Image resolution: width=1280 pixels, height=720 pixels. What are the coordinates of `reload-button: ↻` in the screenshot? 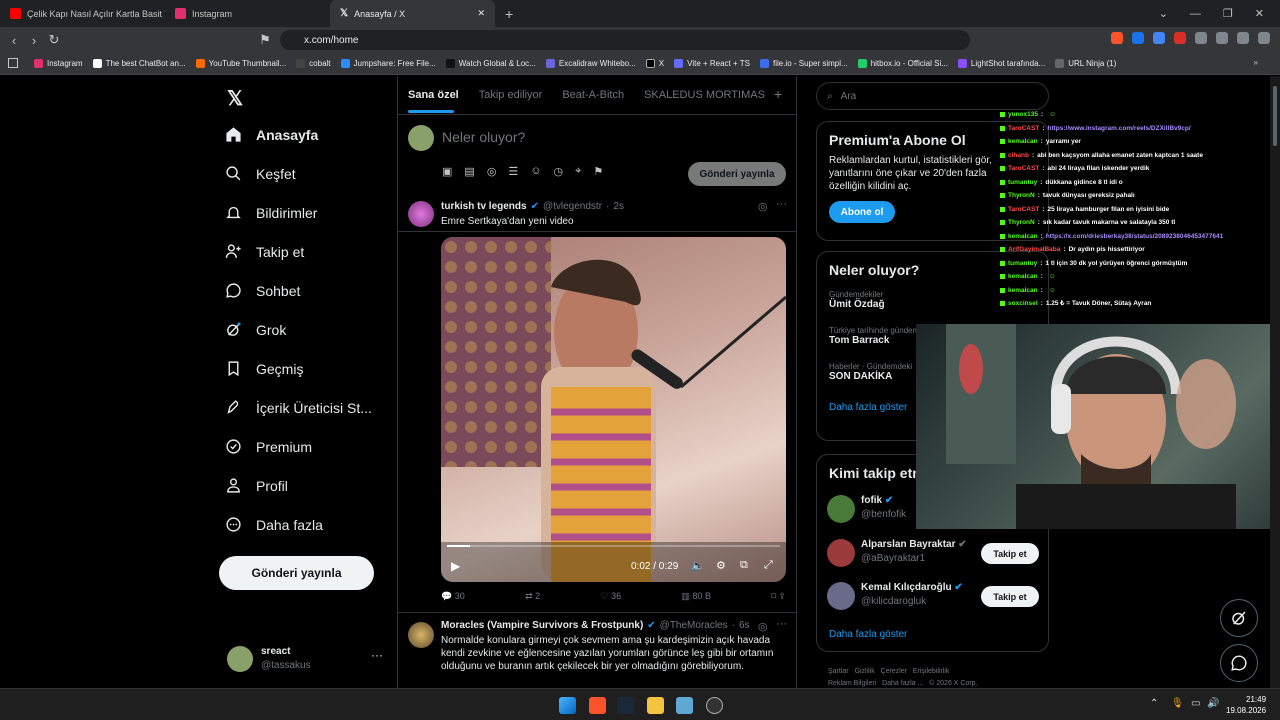 It's located at (54, 40).